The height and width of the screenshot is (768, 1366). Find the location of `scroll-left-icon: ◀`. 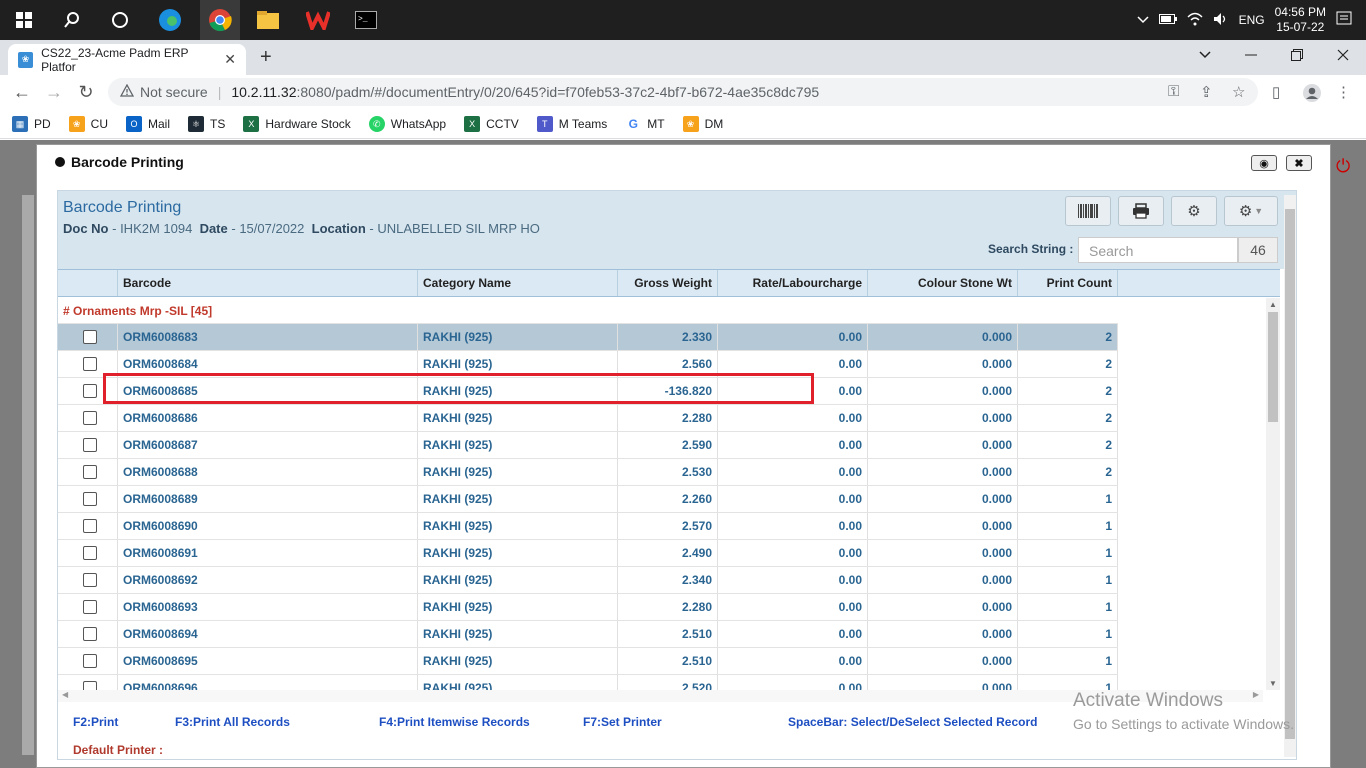

scroll-left-icon: ◀ is located at coordinates (65, 694).